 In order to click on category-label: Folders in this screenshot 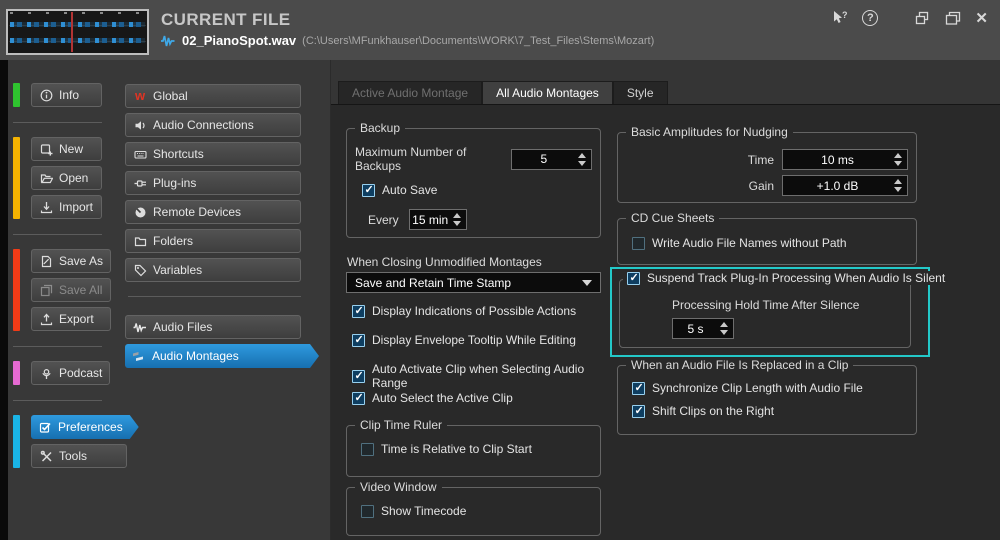, I will do `click(173, 241)`.